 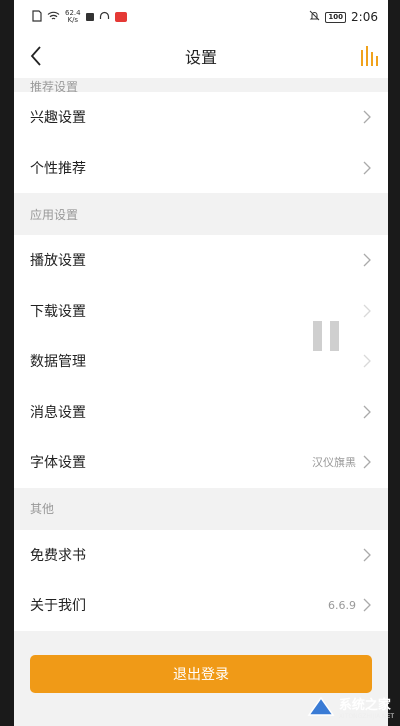 What do you see at coordinates (336, 17) in the screenshot?
I see `battery-icon: 100` at bounding box center [336, 17].